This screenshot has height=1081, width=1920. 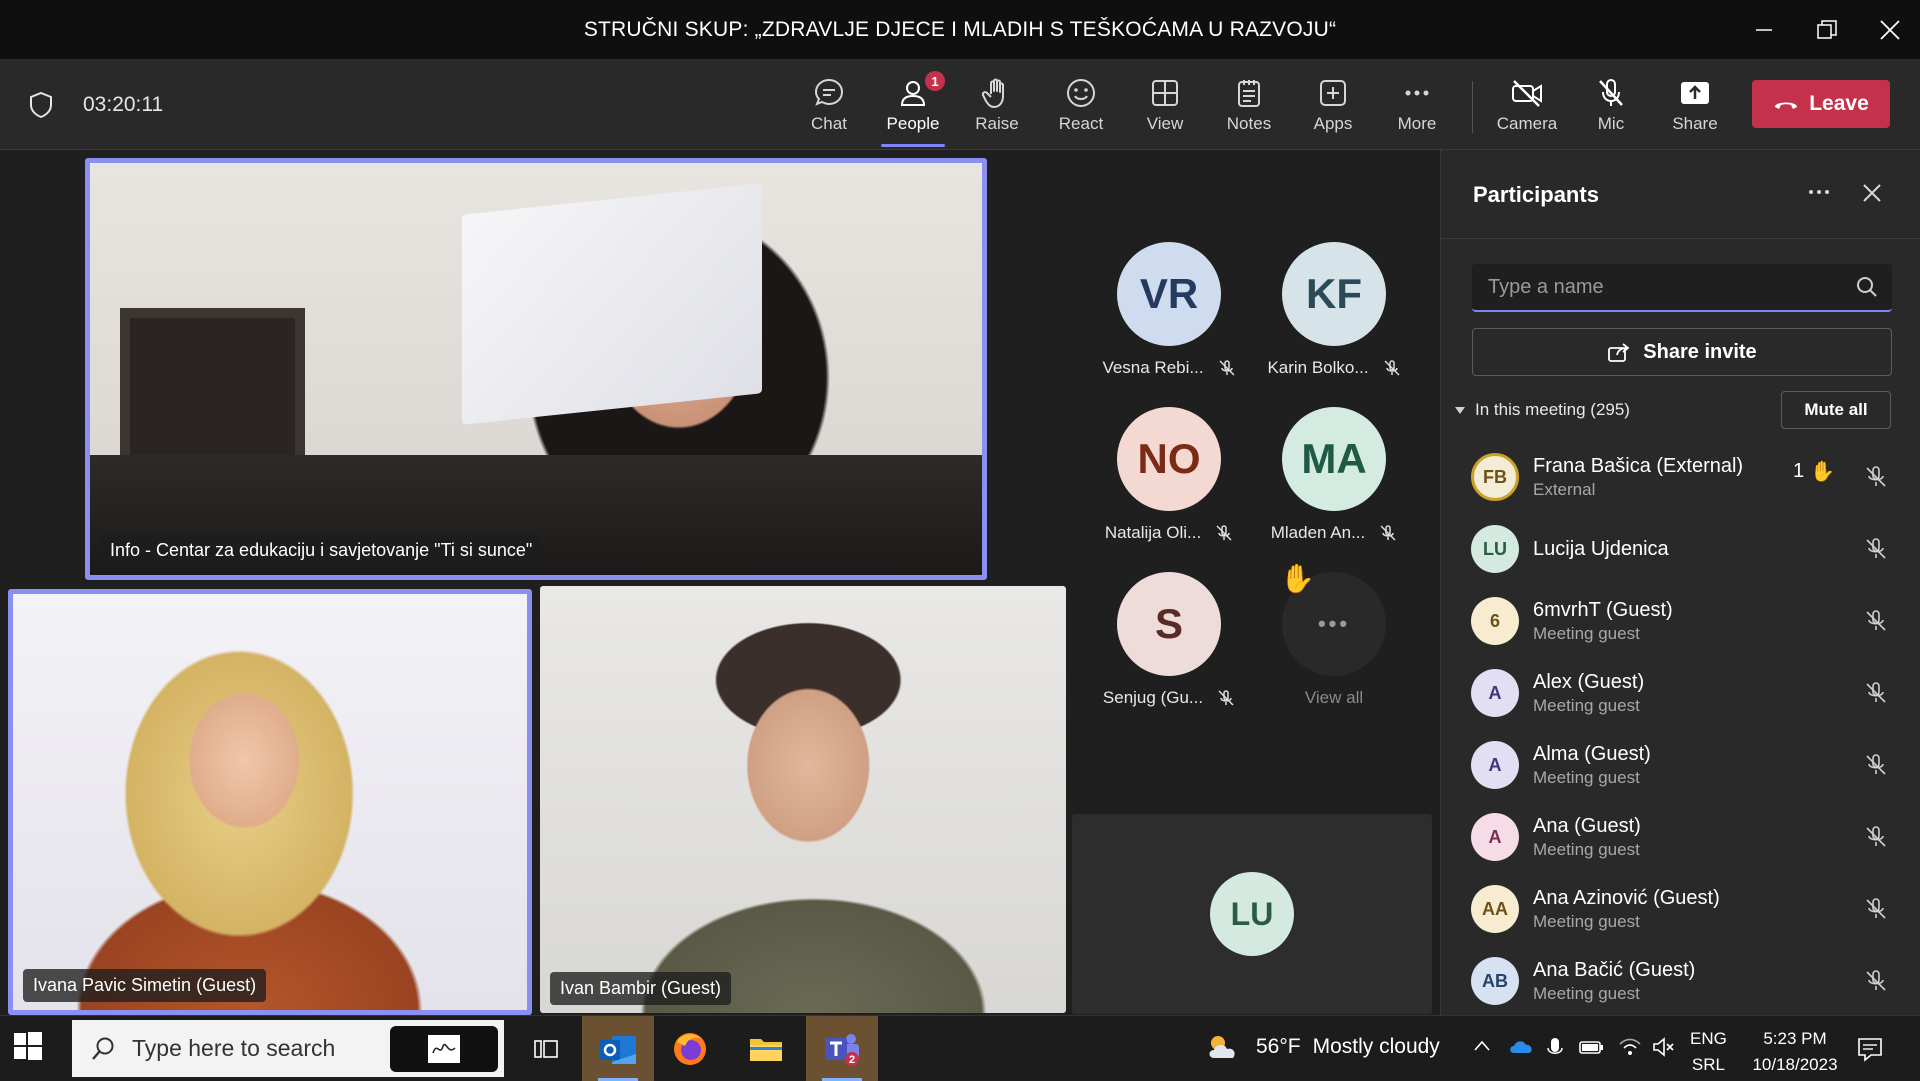 What do you see at coordinates (1165, 108) in the screenshot?
I see `view-button: View` at bounding box center [1165, 108].